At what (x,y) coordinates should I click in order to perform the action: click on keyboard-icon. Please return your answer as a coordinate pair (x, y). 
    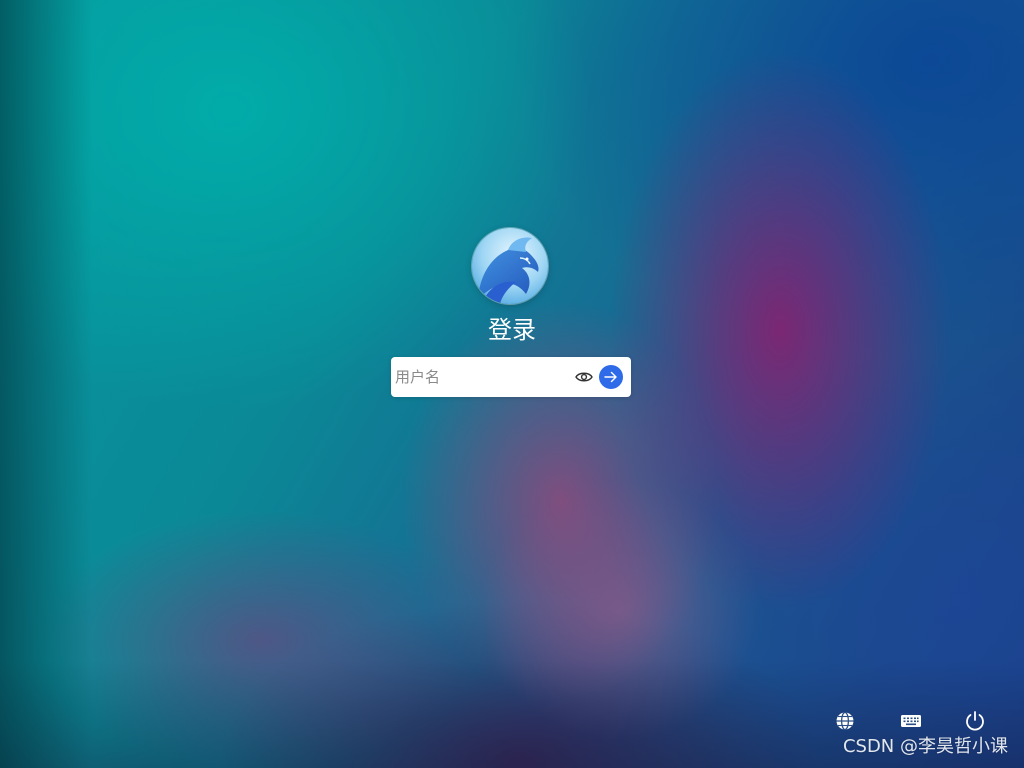
    Looking at the image, I should click on (911, 721).